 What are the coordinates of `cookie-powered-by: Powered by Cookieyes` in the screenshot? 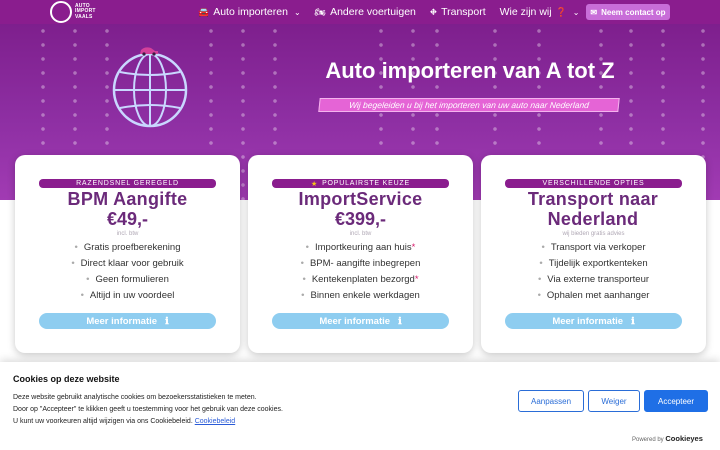 It's located at (667, 438).